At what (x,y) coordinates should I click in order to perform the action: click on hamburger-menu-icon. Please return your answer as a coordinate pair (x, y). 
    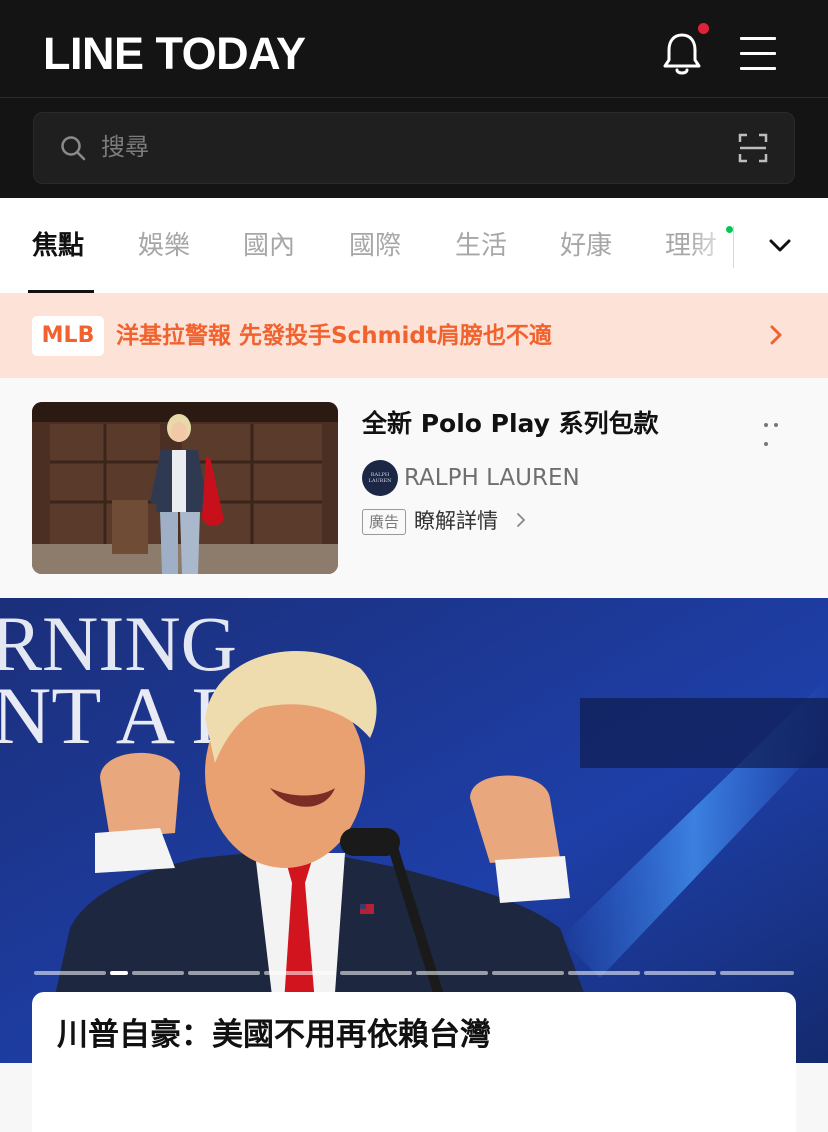
    Looking at the image, I should click on (758, 54).